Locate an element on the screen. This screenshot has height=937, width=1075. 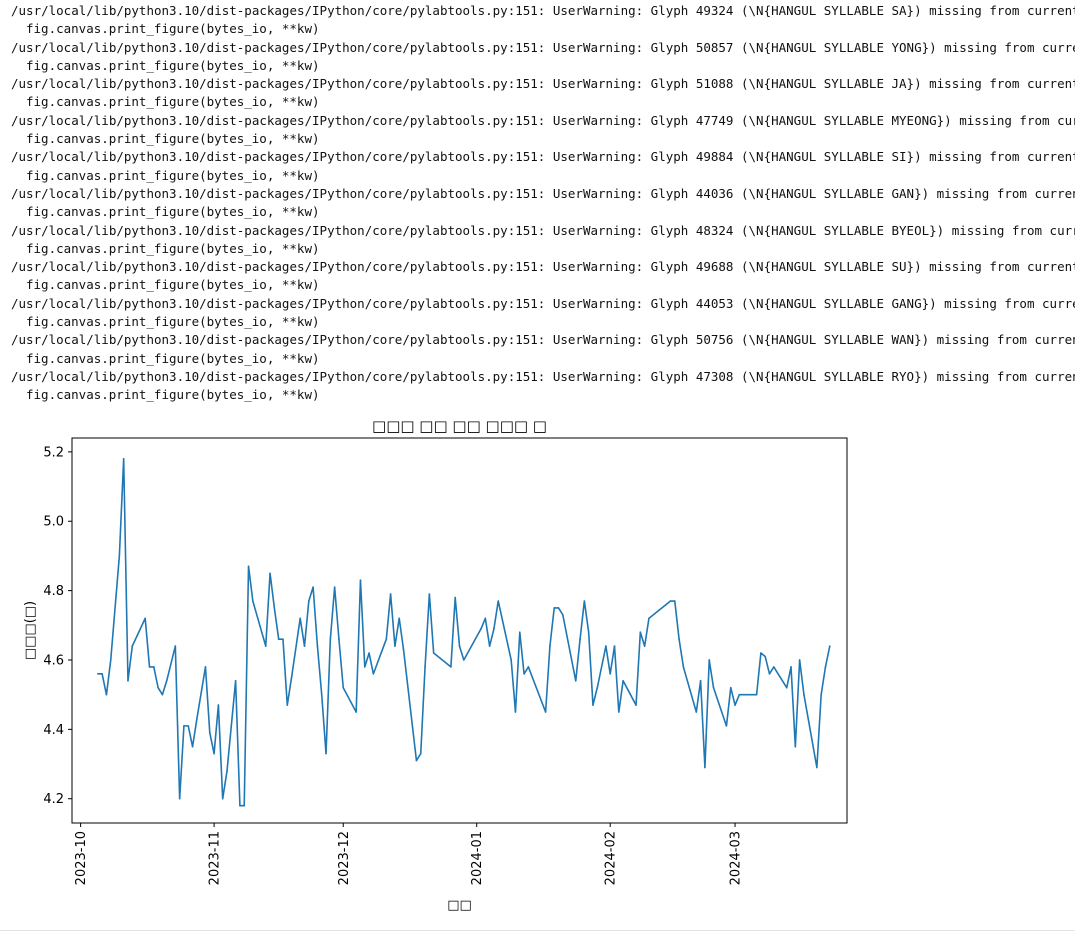
x-tick-label: 2024-03 is located at coordinates (736, 858).